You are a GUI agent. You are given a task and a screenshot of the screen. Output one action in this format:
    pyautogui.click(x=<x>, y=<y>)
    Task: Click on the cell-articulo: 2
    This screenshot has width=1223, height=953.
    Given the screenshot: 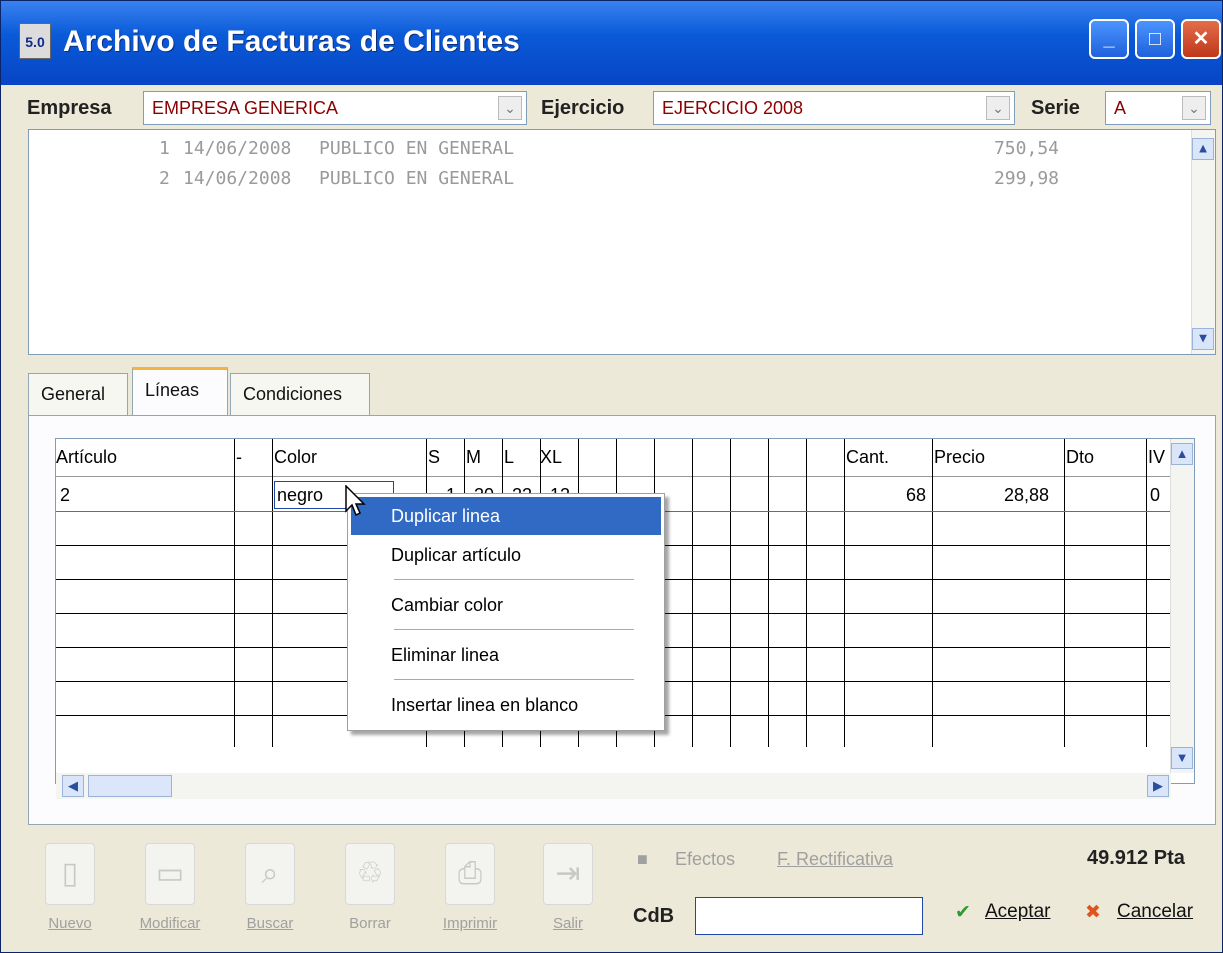 What is the action you would take?
    pyautogui.click(x=65, y=495)
    